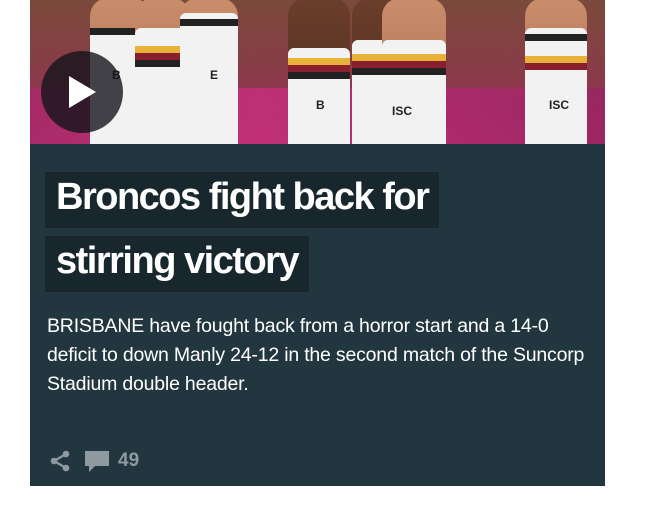 This screenshot has height=507, width=650. I want to click on sock-logo: E, so click(214, 75).